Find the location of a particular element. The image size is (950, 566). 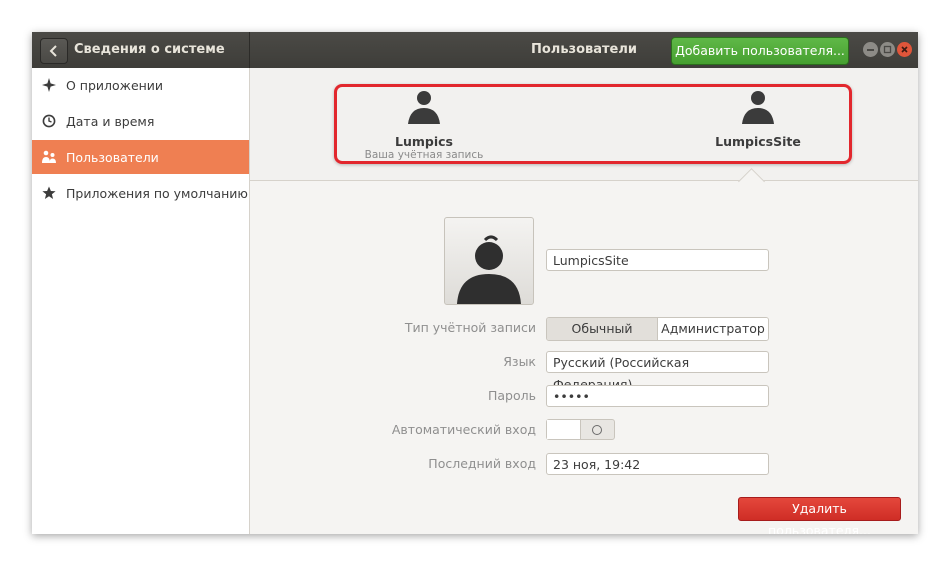

autologin-switch is located at coordinates (580, 429).